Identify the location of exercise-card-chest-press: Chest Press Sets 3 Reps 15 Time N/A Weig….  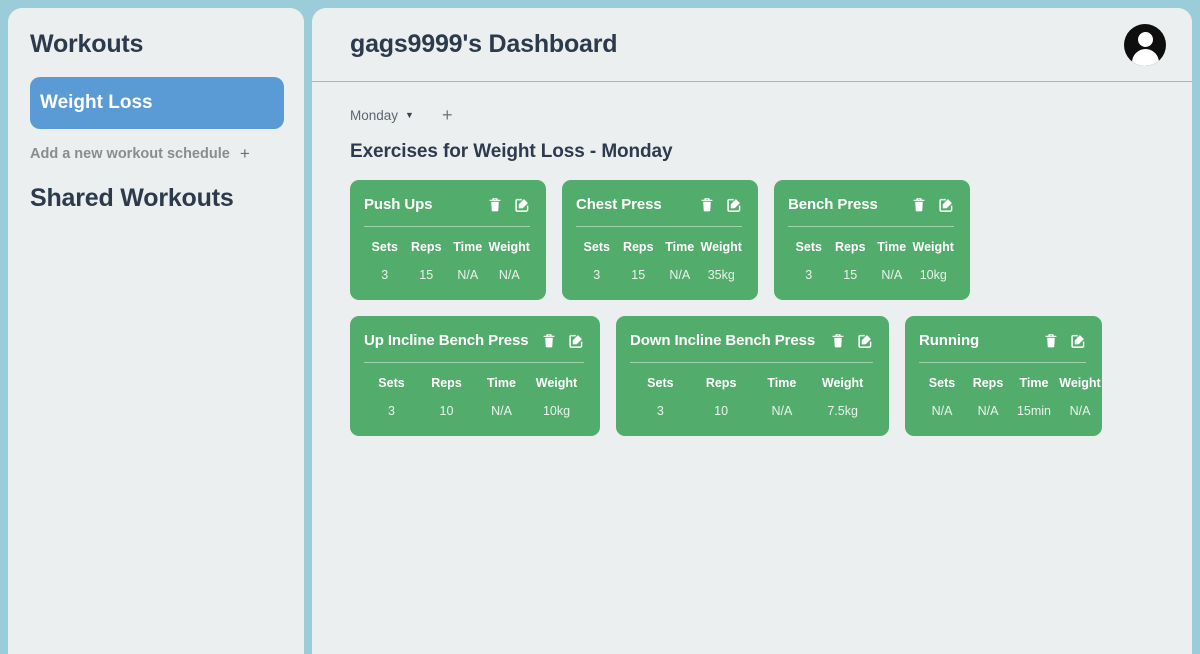
(660, 240).